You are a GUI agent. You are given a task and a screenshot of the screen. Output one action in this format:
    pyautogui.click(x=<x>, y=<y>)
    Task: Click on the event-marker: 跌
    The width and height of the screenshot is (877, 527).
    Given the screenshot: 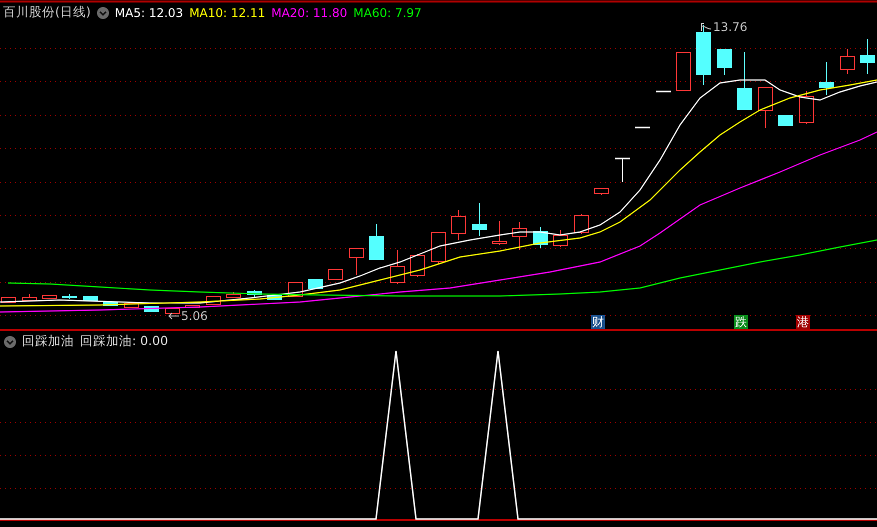 What is the action you would take?
    pyautogui.click(x=741, y=322)
    